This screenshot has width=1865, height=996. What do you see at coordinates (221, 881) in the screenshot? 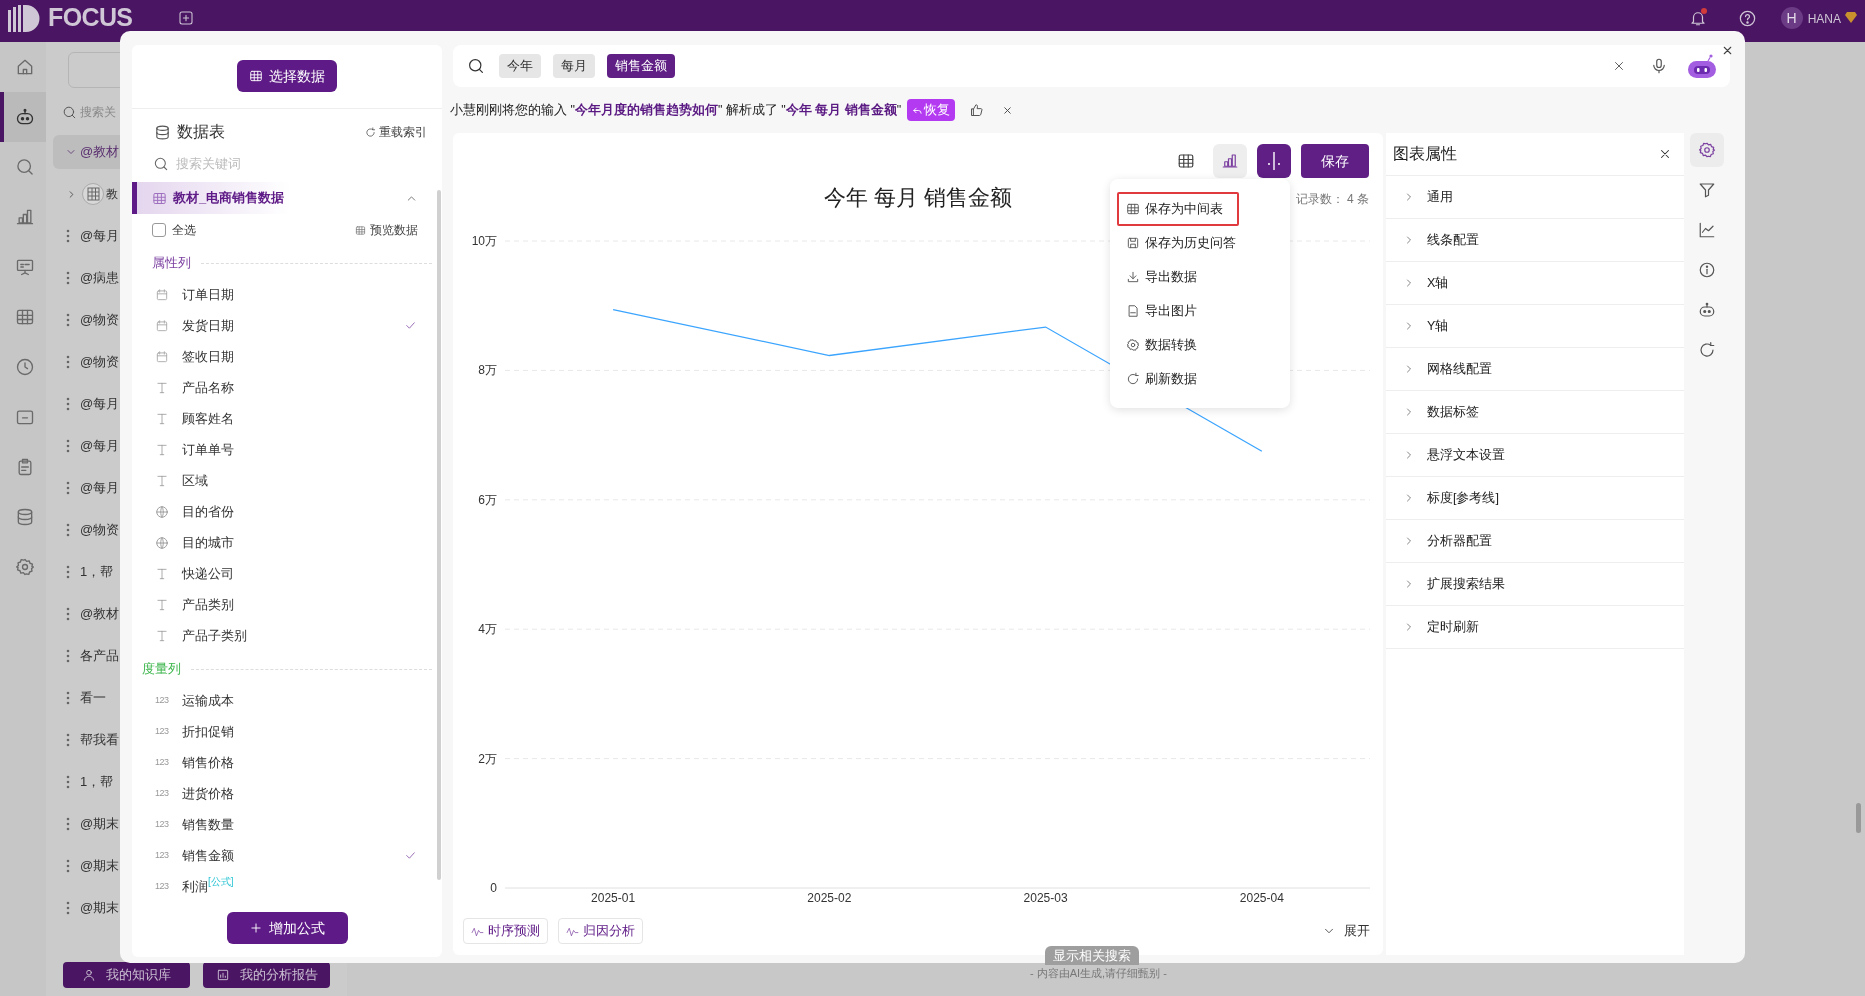
I see `formula-tag: [公式]` at bounding box center [221, 881].